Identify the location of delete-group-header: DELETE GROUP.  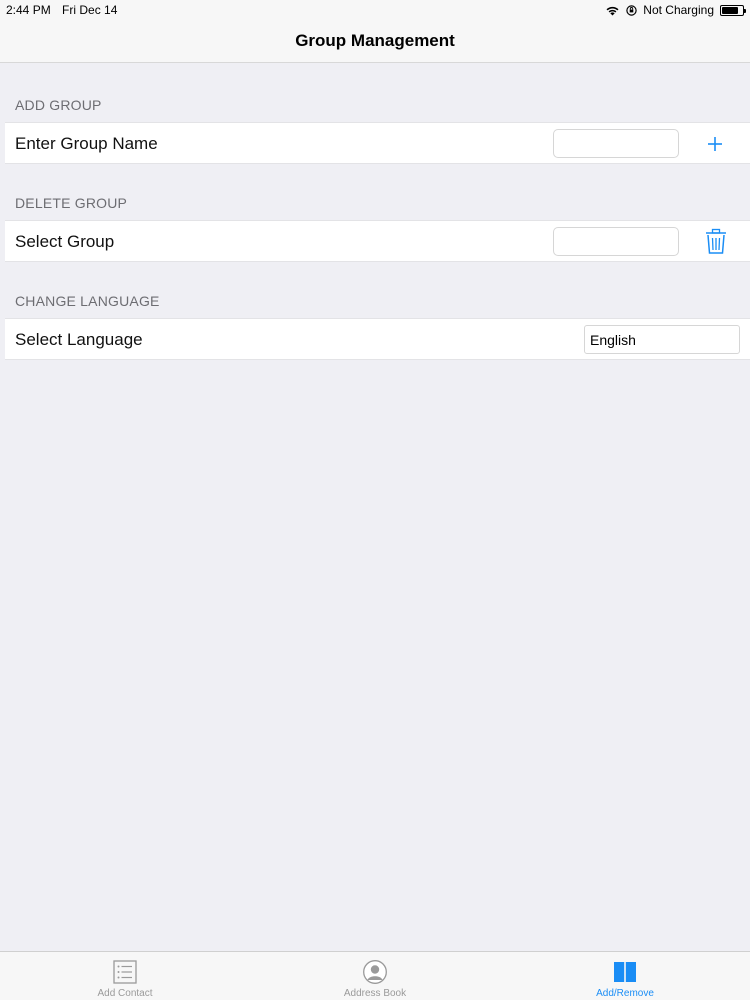
(71, 203).